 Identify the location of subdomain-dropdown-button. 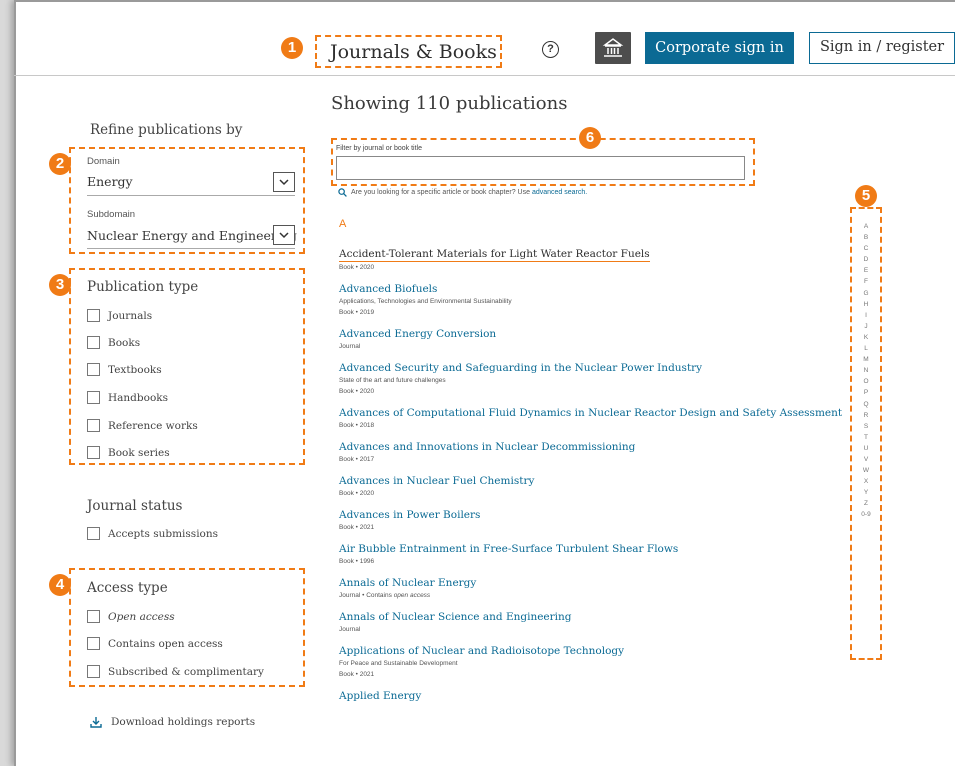
(284, 235).